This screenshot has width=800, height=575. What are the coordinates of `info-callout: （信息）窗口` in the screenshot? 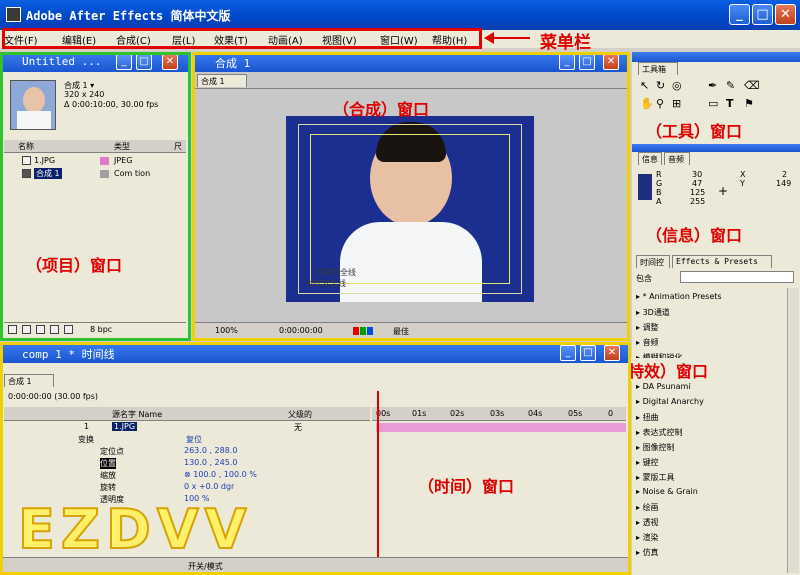 It's located at (694, 235).